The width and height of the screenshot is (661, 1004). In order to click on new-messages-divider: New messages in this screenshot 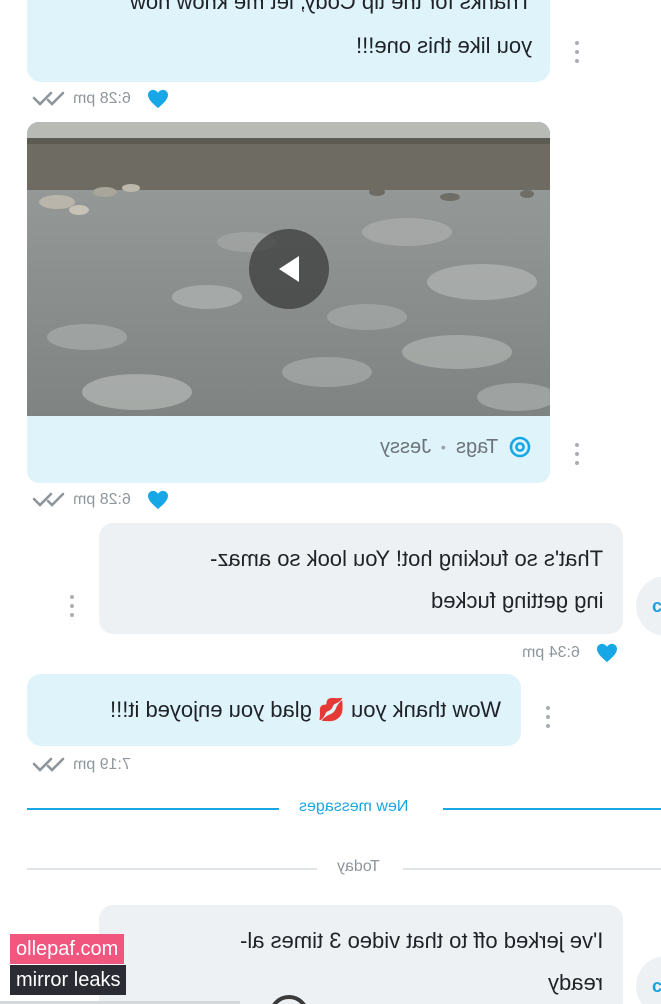, I will do `click(354, 806)`.